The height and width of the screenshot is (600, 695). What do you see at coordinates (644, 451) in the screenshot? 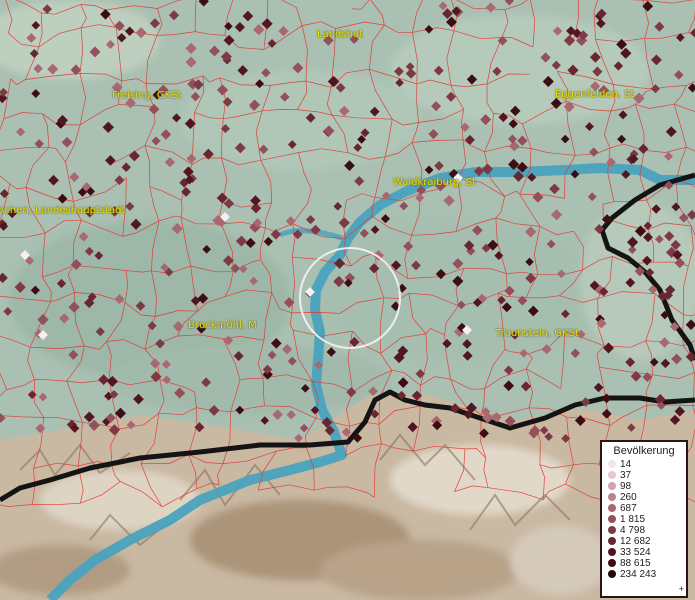
I see `legend-title: Bevölkerung` at bounding box center [644, 451].